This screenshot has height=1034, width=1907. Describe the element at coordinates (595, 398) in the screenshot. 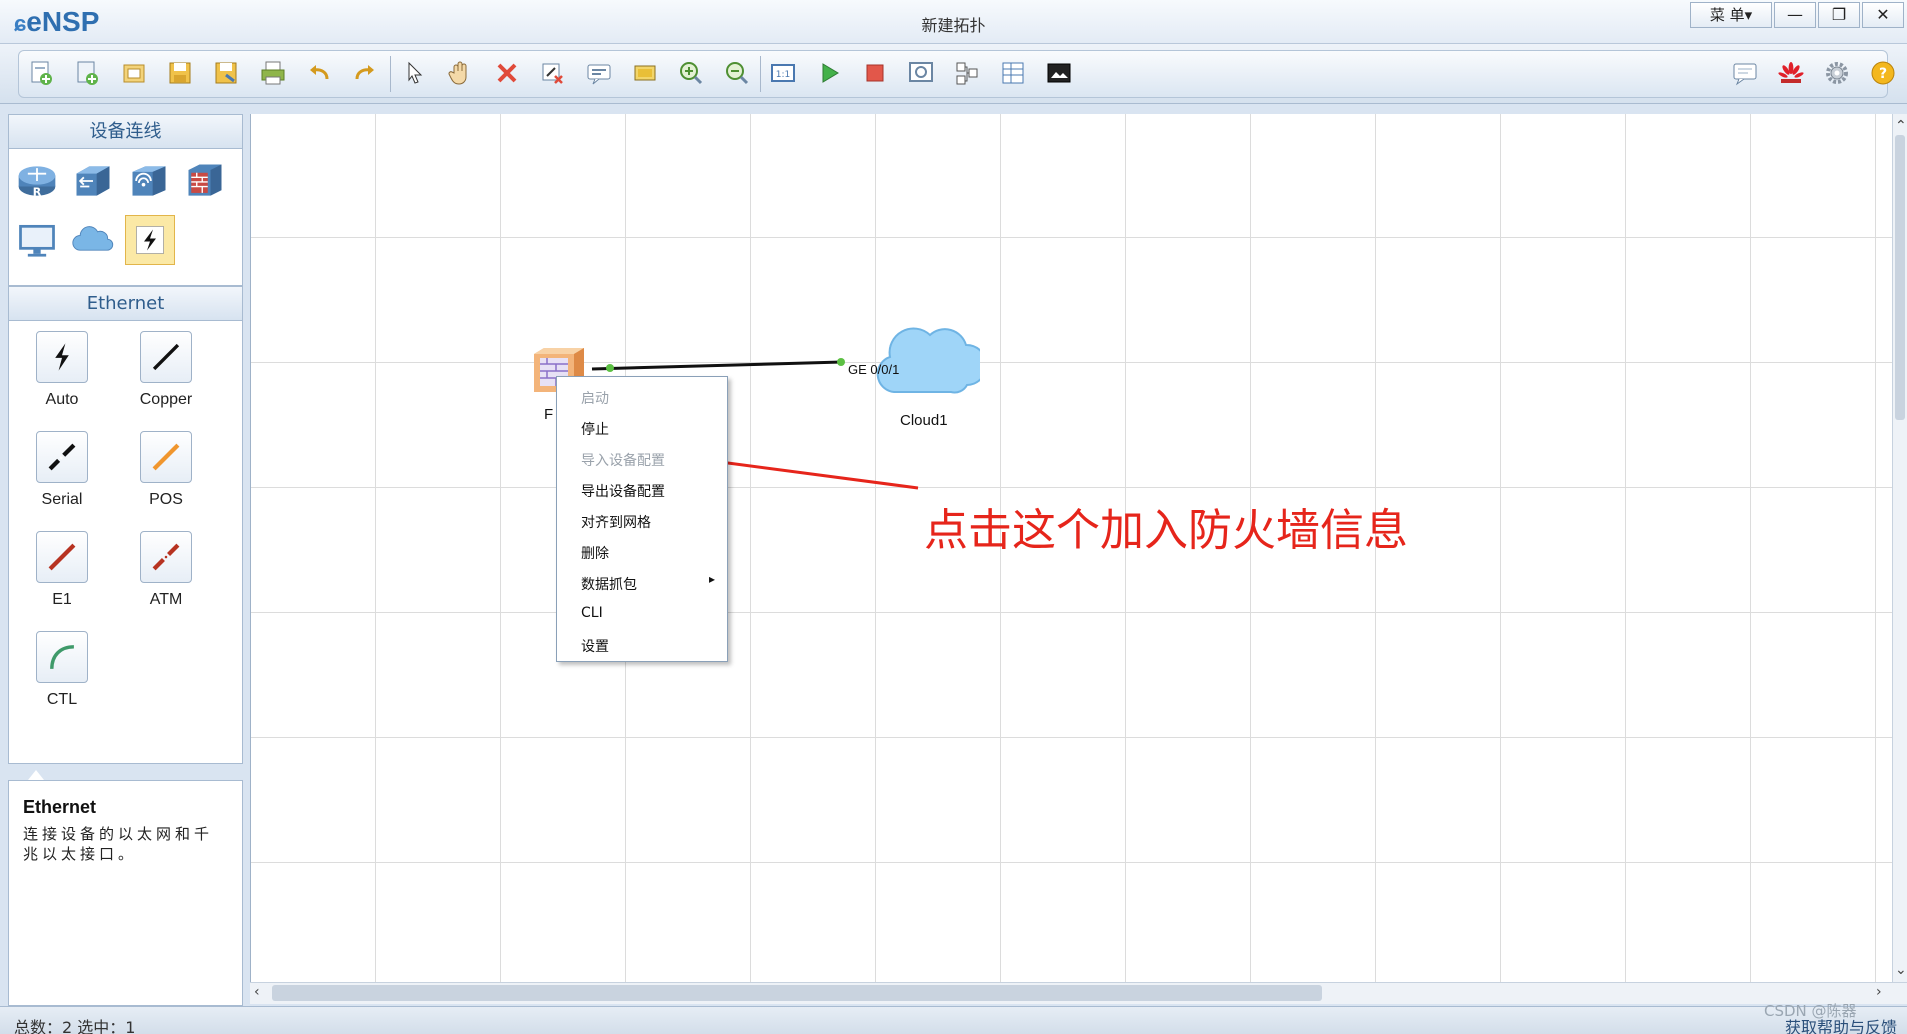

I see `menu-item-start: 启动` at that location.